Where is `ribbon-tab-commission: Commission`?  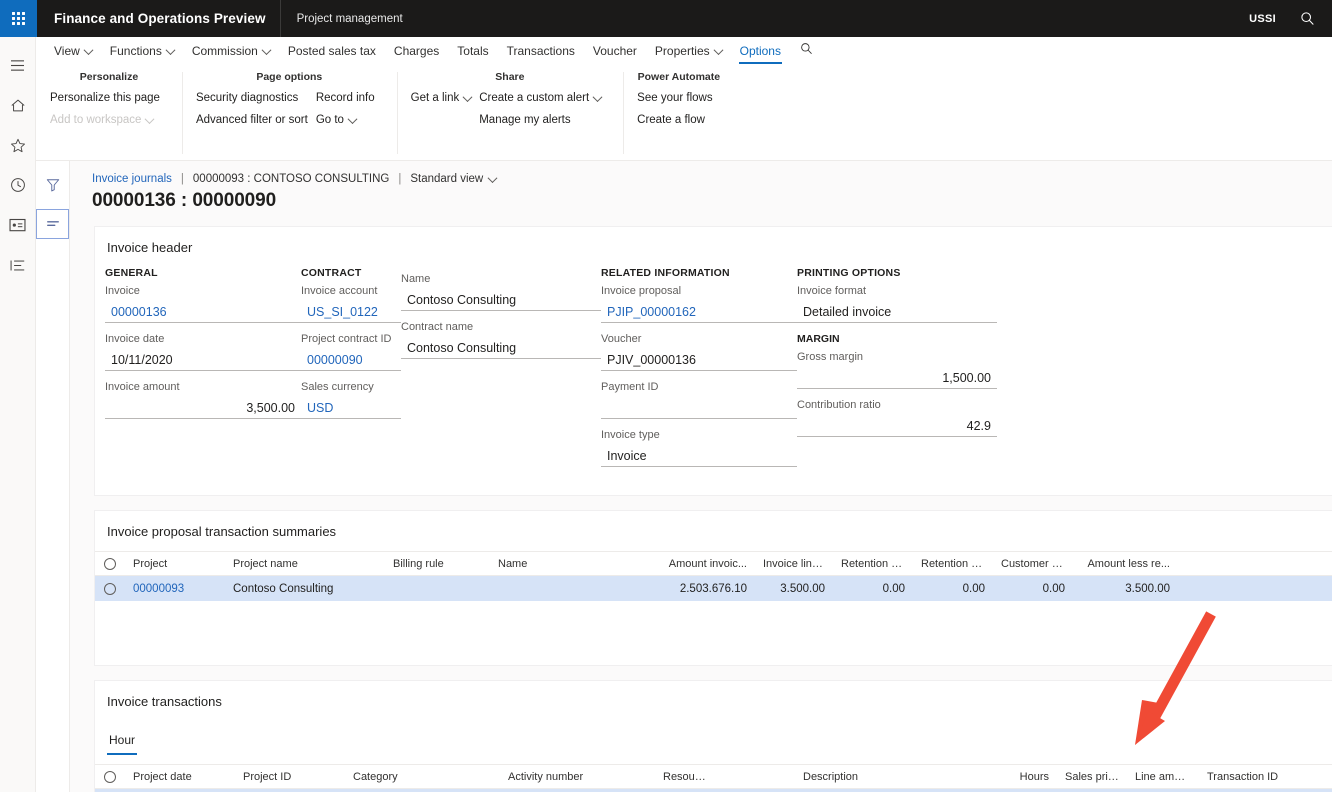 ribbon-tab-commission: Commission is located at coordinates (231, 54).